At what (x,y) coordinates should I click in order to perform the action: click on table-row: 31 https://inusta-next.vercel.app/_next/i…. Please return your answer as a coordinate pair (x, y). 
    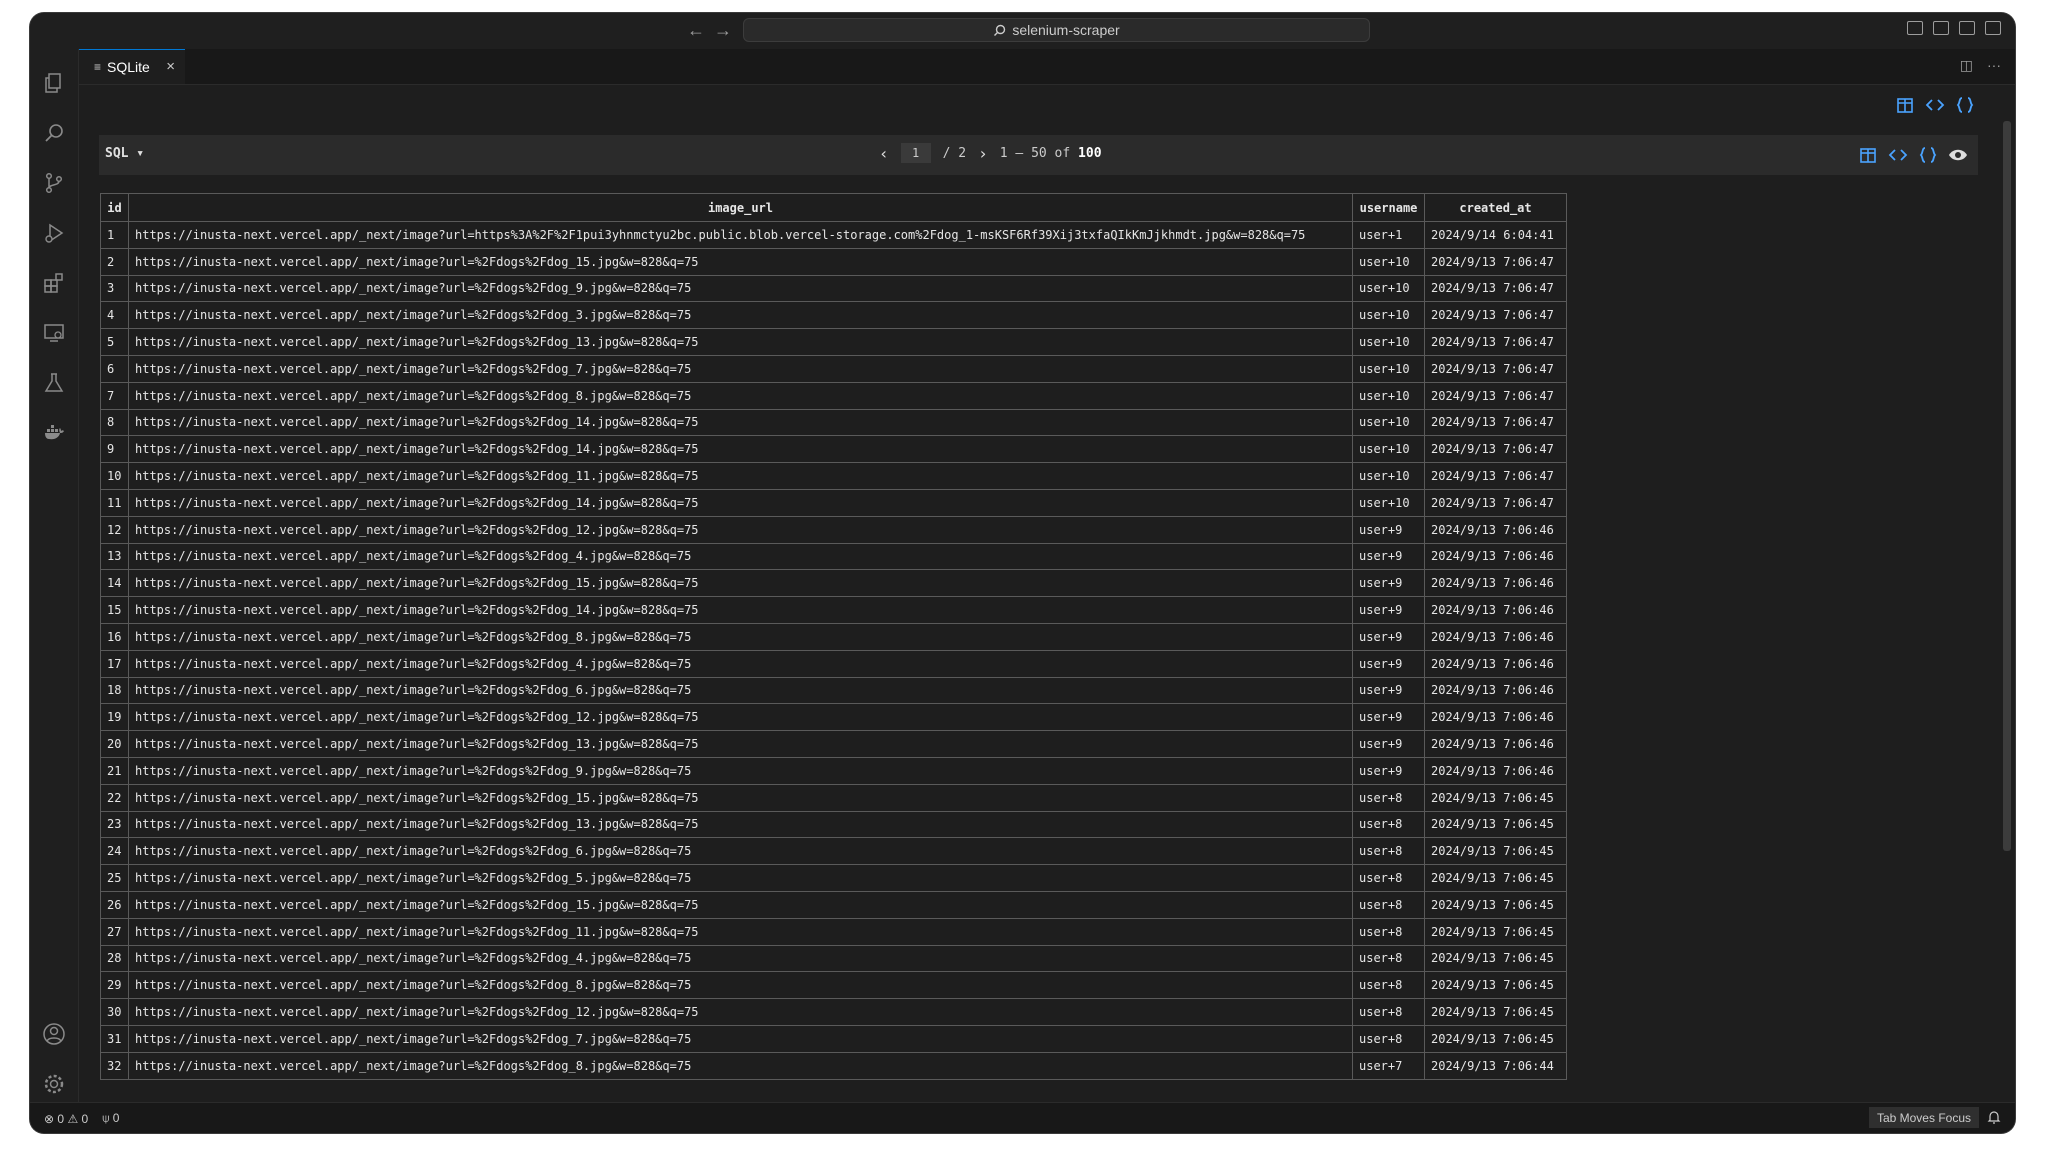
    Looking at the image, I should click on (833, 1038).